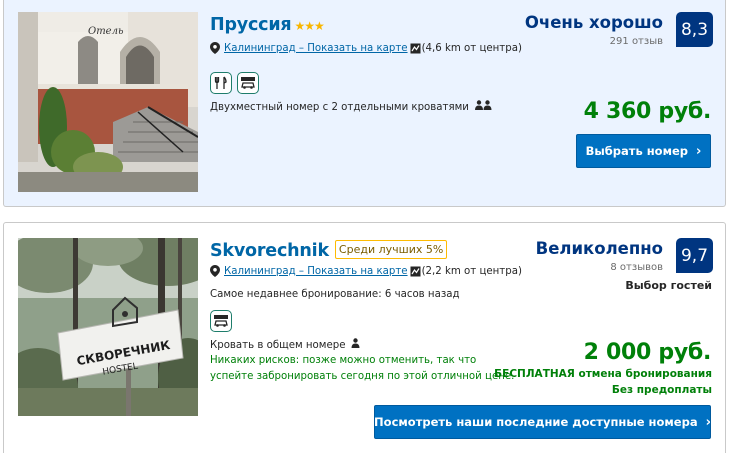 This screenshot has height=453, width=730. I want to click on distance-from-center: (4,6 km от центра), so click(471, 48).